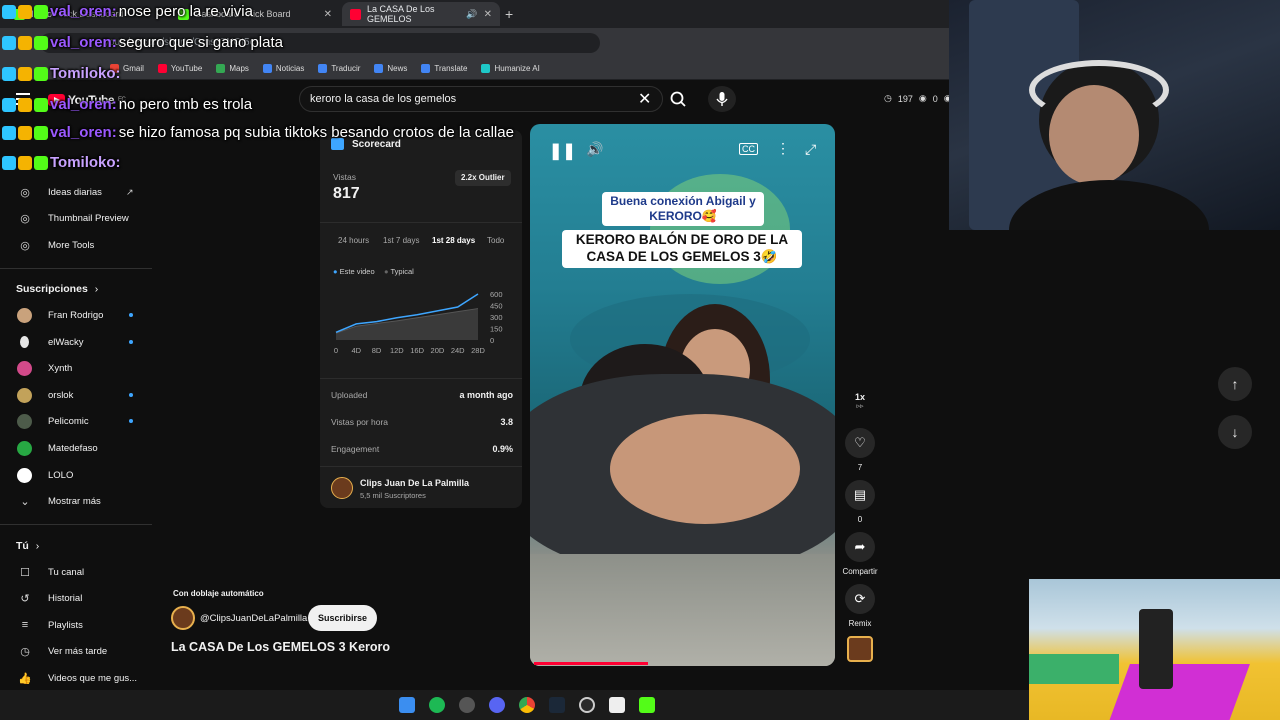  I want to click on chevron-right-icon: ›, so click(96, 289).